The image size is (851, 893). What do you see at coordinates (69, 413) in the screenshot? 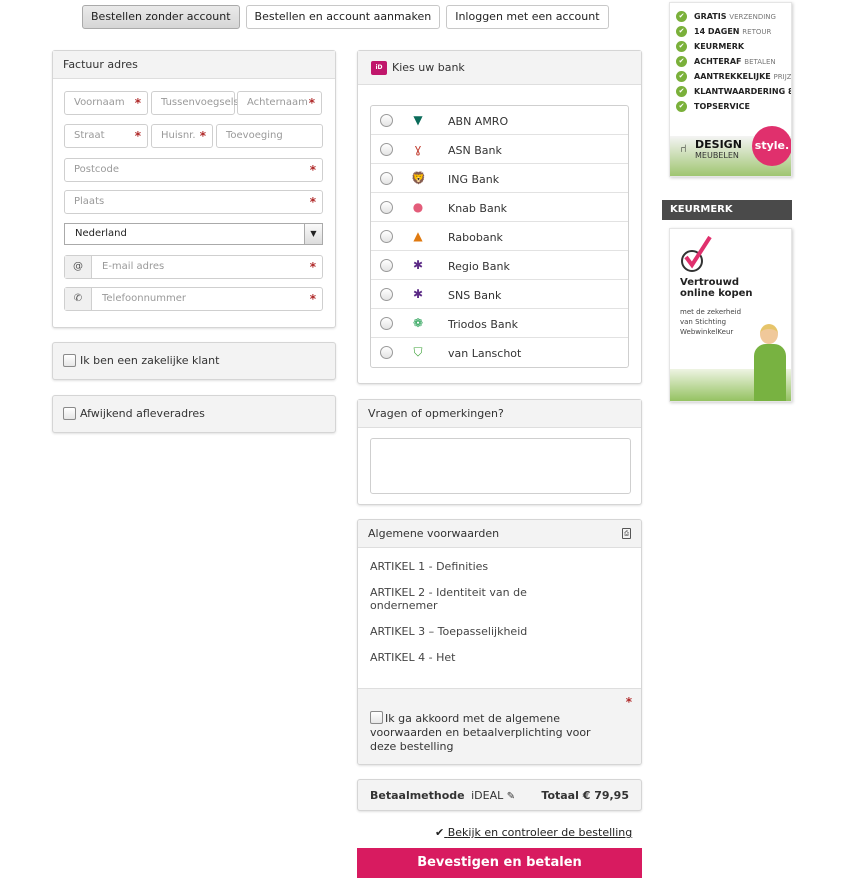
I see `afwijkend-checkbox` at bounding box center [69, 413].